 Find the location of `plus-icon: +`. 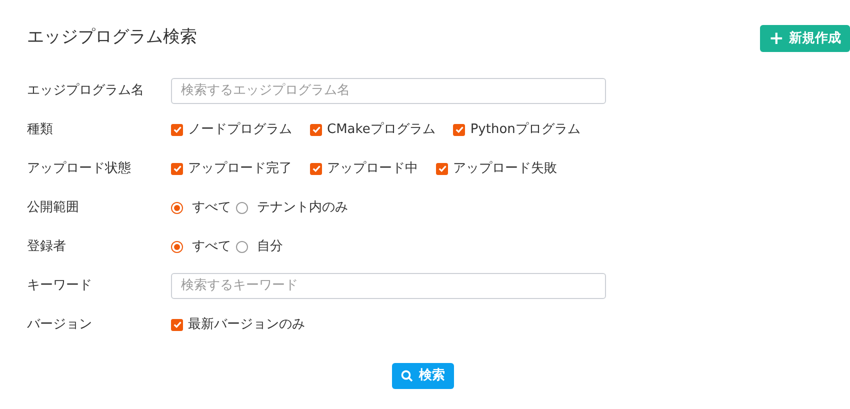

plus-icon: + is located at coordinates (776, 39).